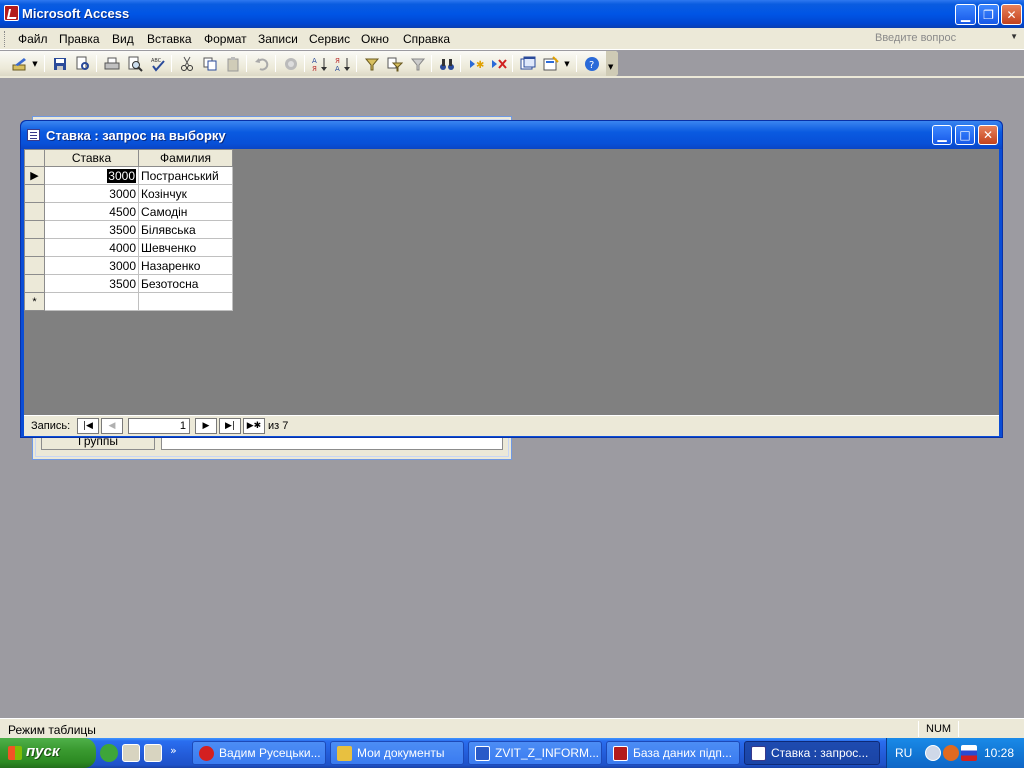 This screenshot has width=1024, height=768. I want to click on close-button: ✕, so click(1011, 14).